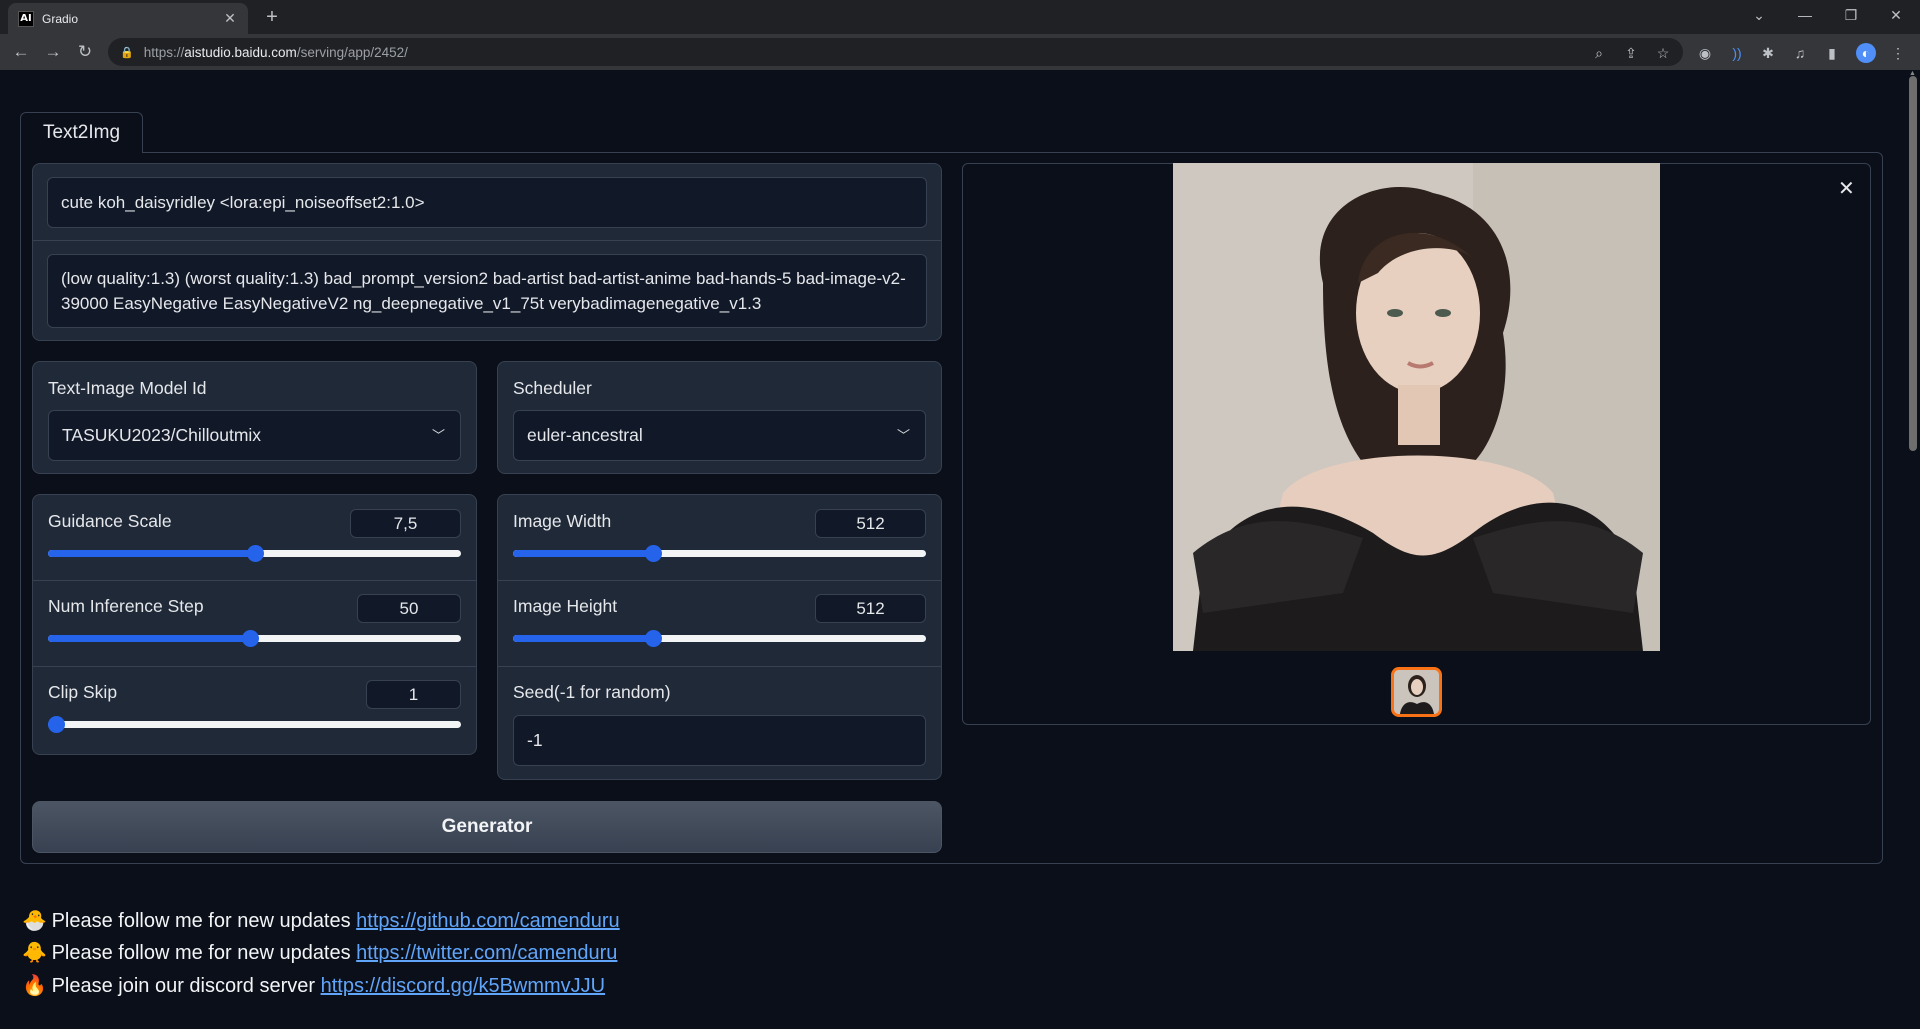  I want to click on share-icon: ⇪, so click(1631, 53).